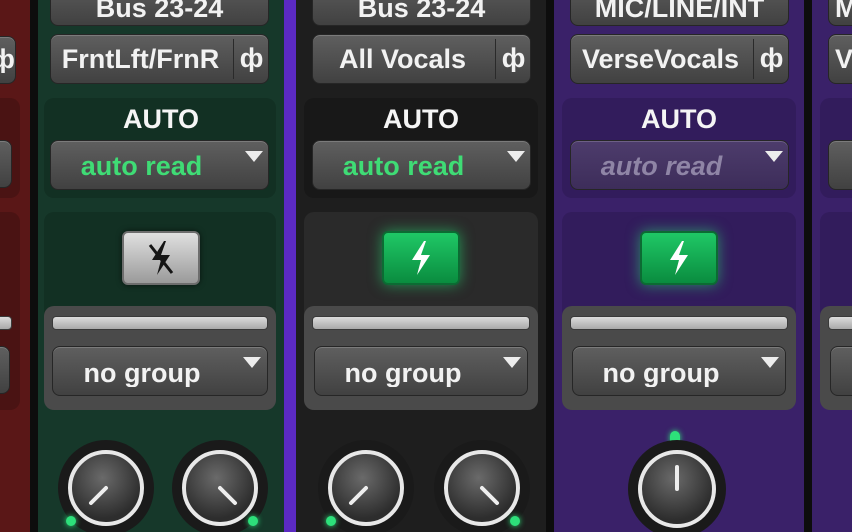 The width and height of the screenshot is (852, 532). I want to click on output-label: FrntLft/FrnR, so click(140, 59).